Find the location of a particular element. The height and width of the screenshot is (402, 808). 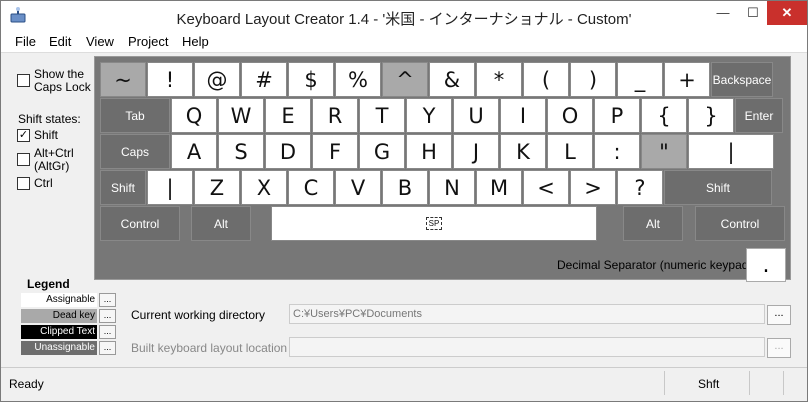

key-0-12: + is located at coordinates (687, 79).